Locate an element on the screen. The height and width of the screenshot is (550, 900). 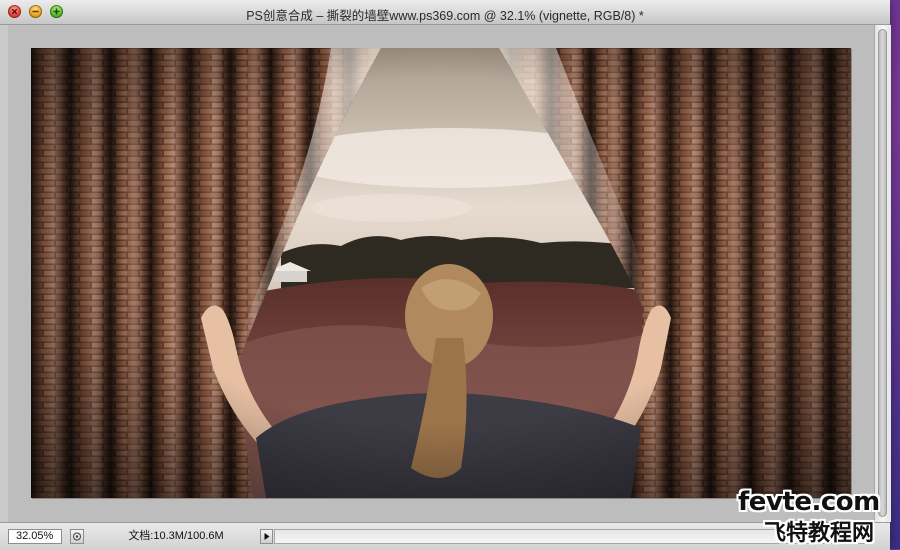
zoom-level-field: 32.05% is located at coordinates (35, 536).